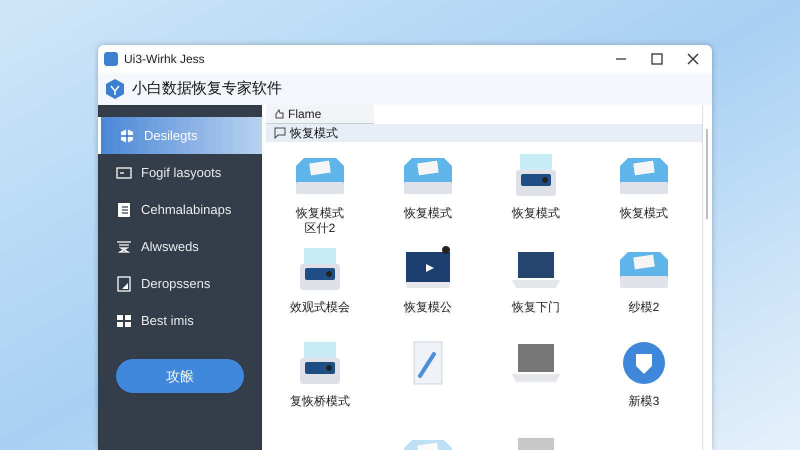 The height and width of the screenshot is (450, 800). Describe the element at coordinates (428, 315) in the screenshot. I see `file-label: 恢复模公` at that location.